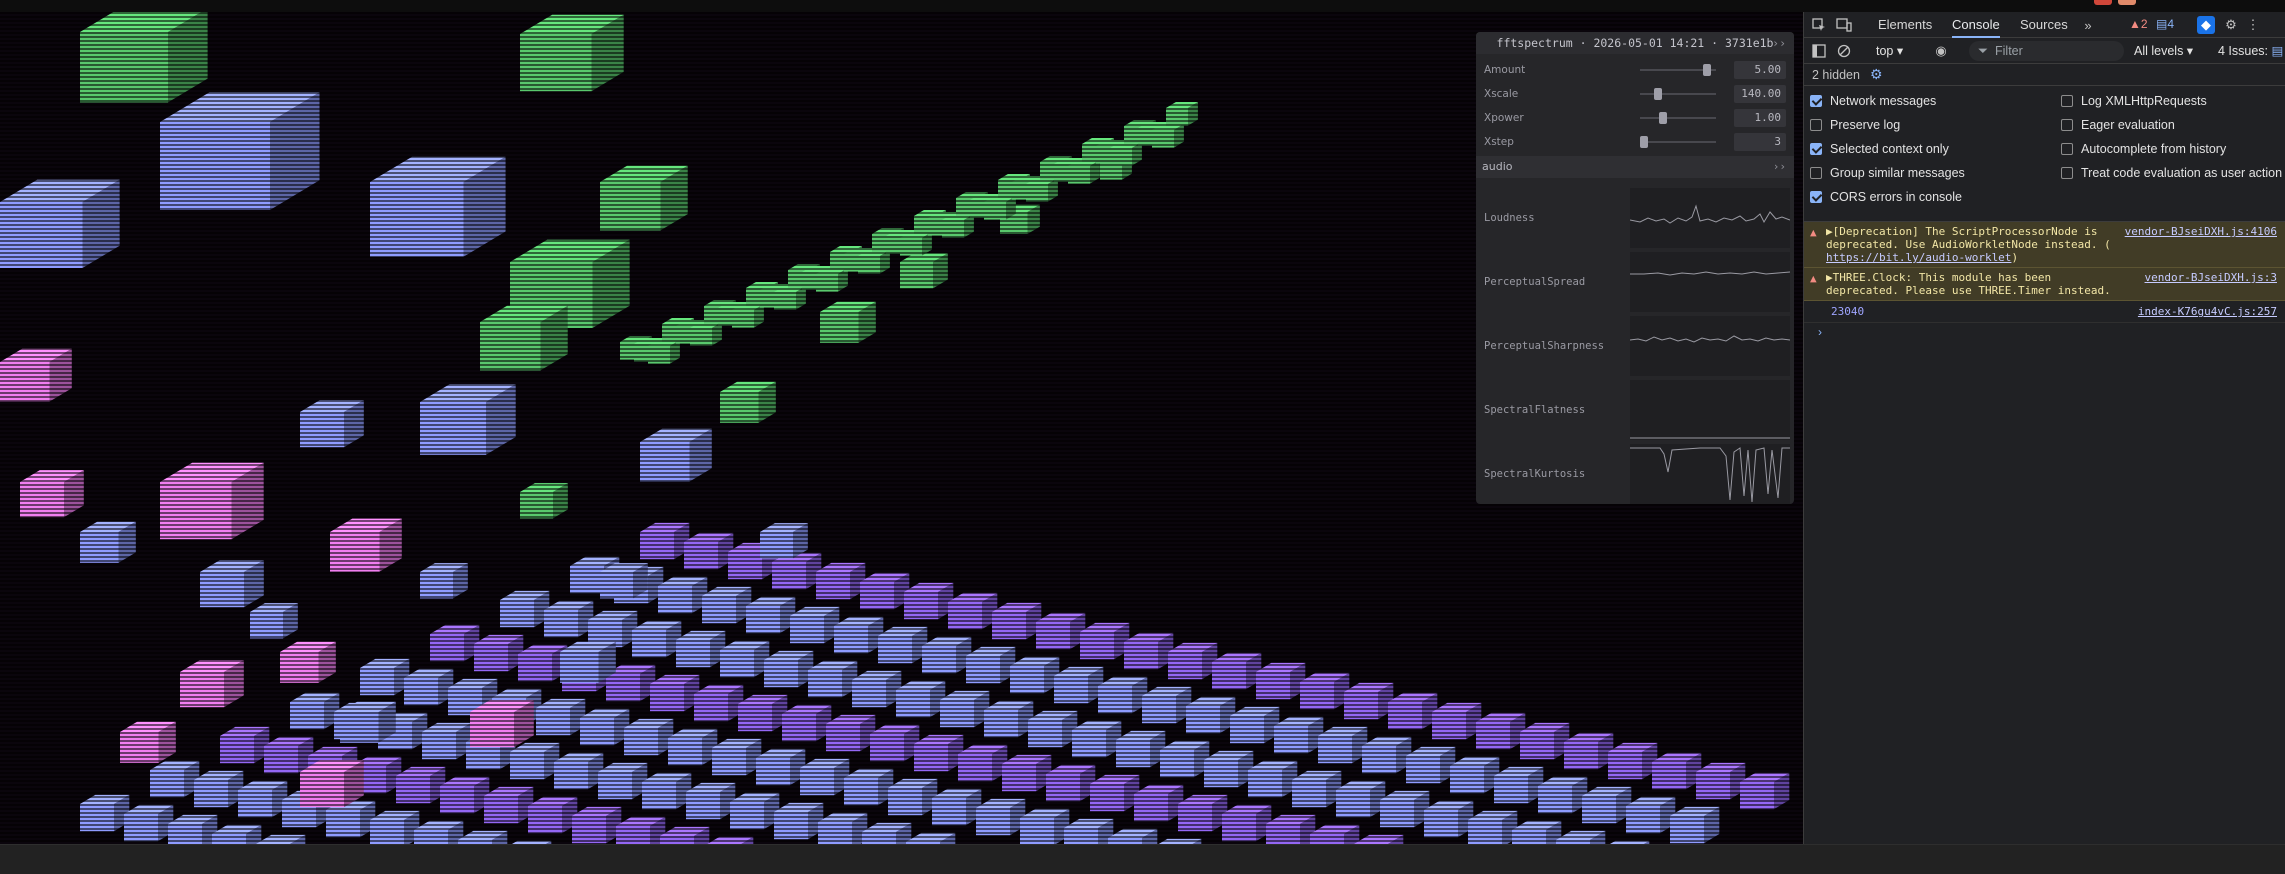 This screenshot has height=874, width=2285. What do you see at coordinates (2118, 125) in the screenshot?
I see `setting-checkbox: Eager evaluation` at bounding box center [2118, 125].